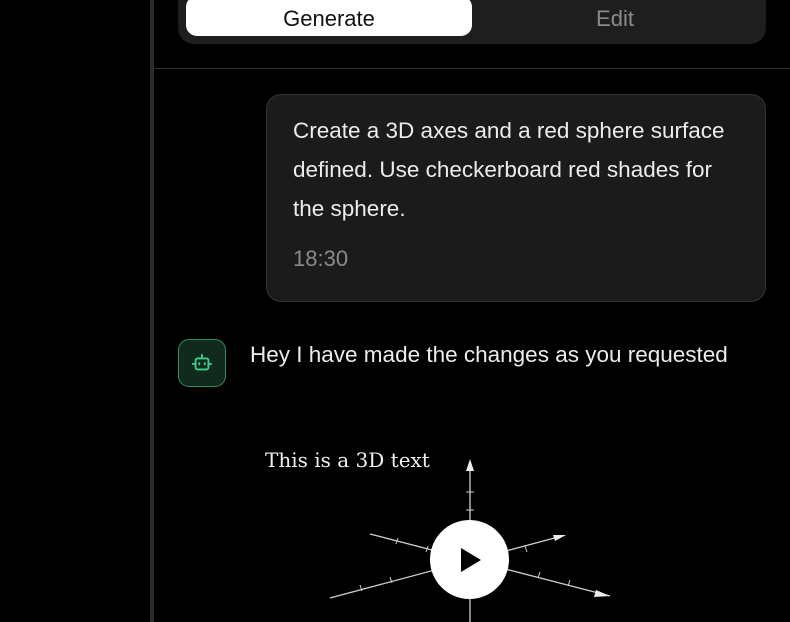 The height and width of the screenshot is (622, 790). I want to click on play-icon, so click(470, 559).